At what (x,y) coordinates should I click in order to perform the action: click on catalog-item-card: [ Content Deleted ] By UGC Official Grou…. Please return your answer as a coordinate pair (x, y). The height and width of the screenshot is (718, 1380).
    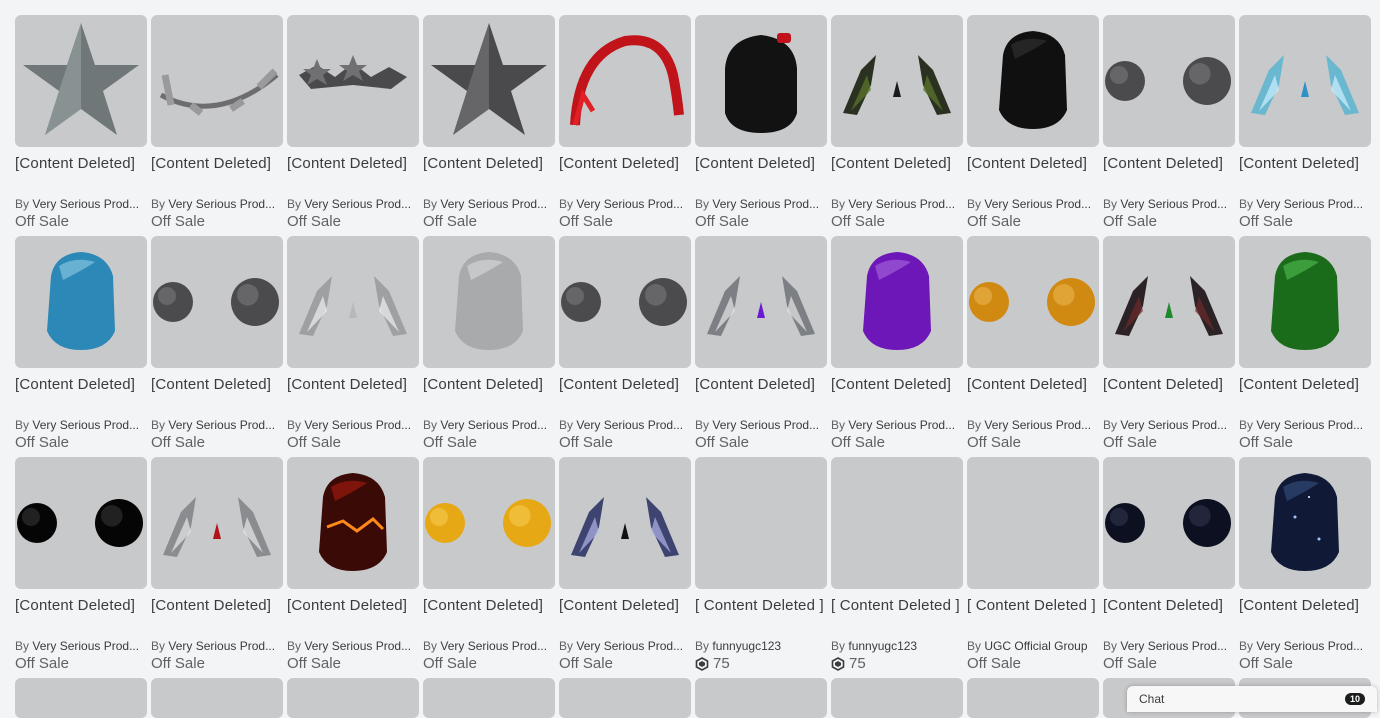
    Looking at the image, I should click on (1033, 567).